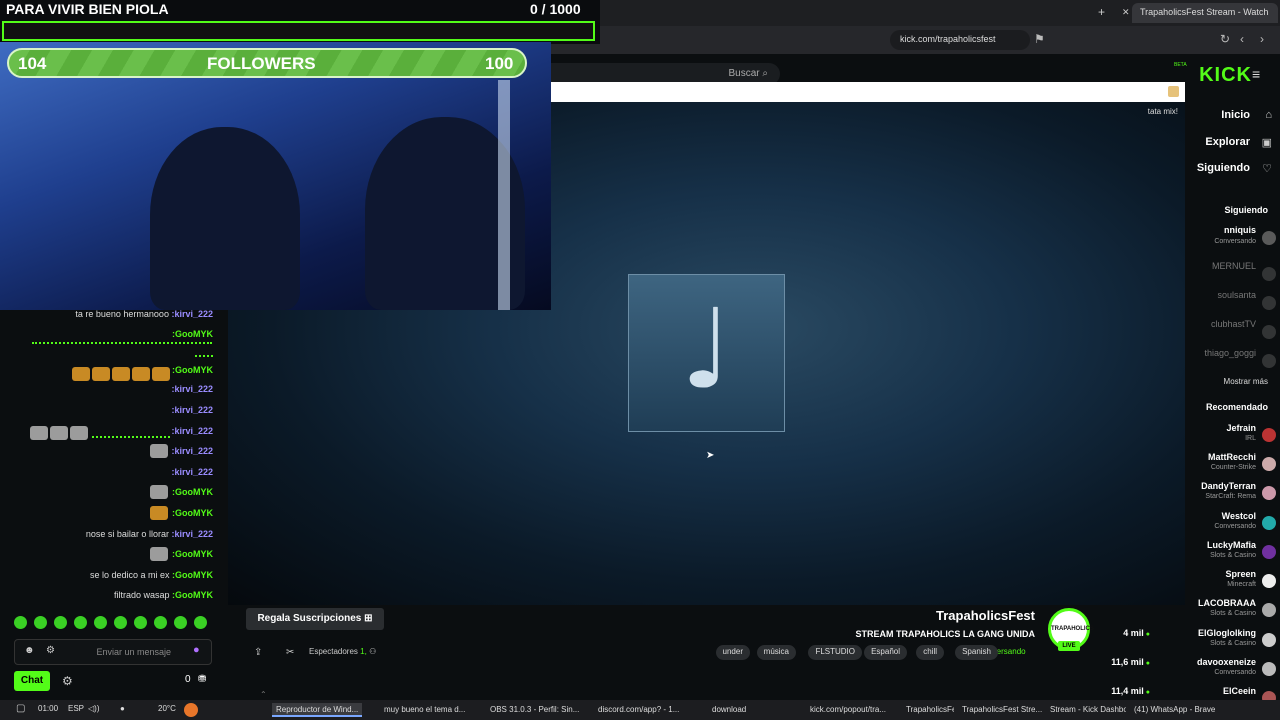  I want to click on stream-tag: under, so click(732, 652).